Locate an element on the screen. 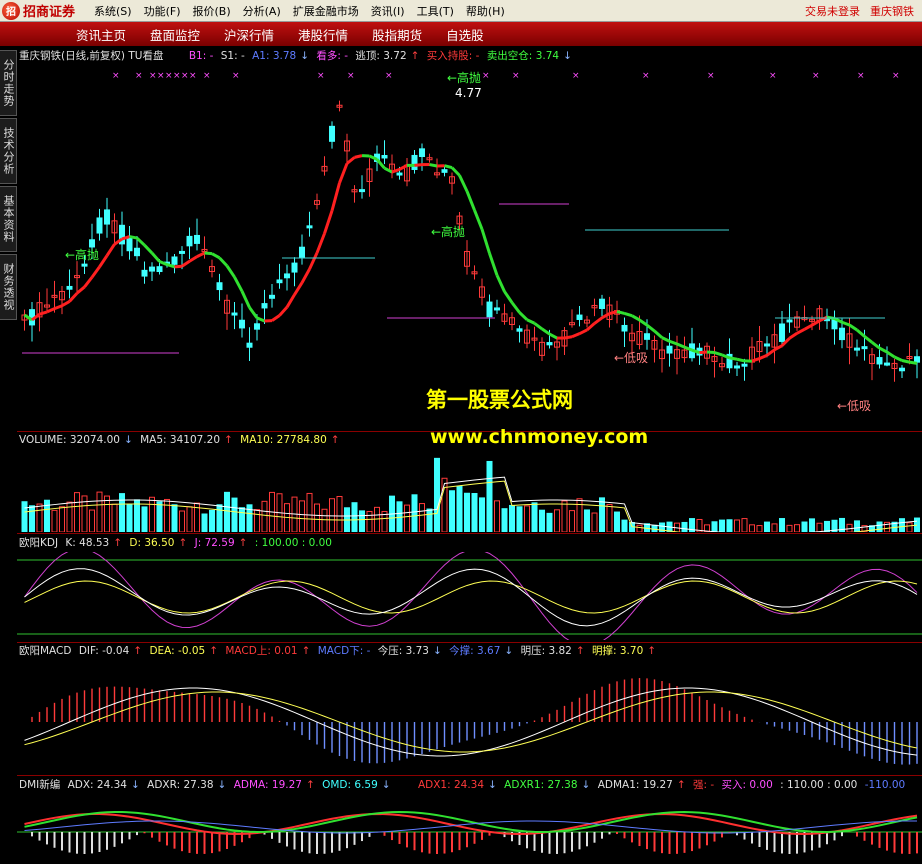  label-kdj-levels: : 100.00 : 0.00 is located at coordinates (293, 543).